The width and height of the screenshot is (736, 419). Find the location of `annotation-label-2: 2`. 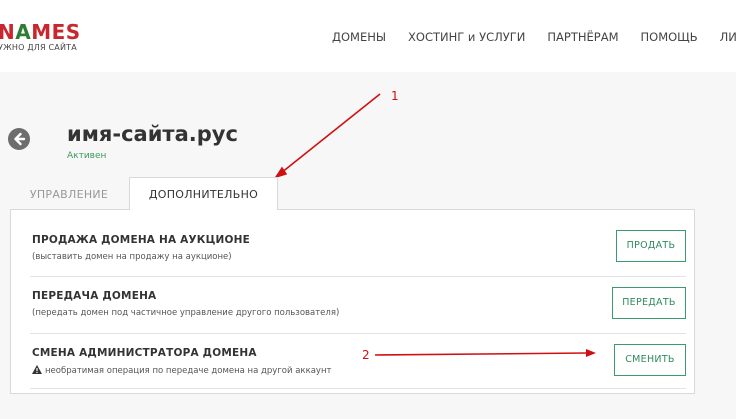

annotation-label-2: 2 is located at coordinates (366, 355).